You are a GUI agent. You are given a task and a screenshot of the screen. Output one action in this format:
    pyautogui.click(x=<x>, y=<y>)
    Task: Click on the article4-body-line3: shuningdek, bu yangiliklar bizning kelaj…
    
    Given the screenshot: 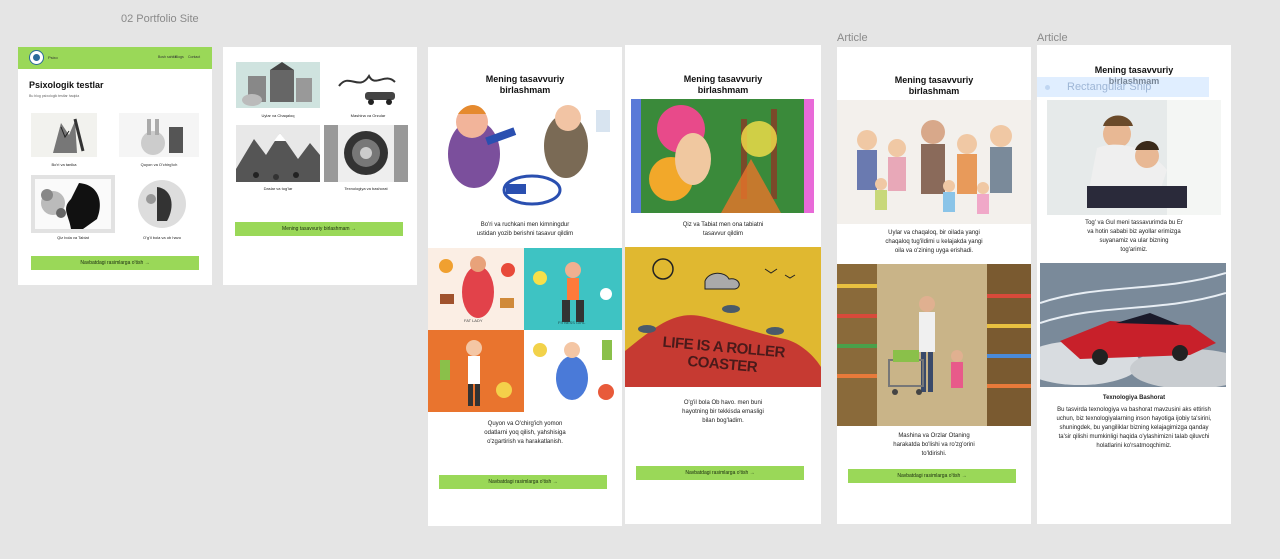 What is the action you would take?
    pyautogui.click(x=1134, y=428)
    